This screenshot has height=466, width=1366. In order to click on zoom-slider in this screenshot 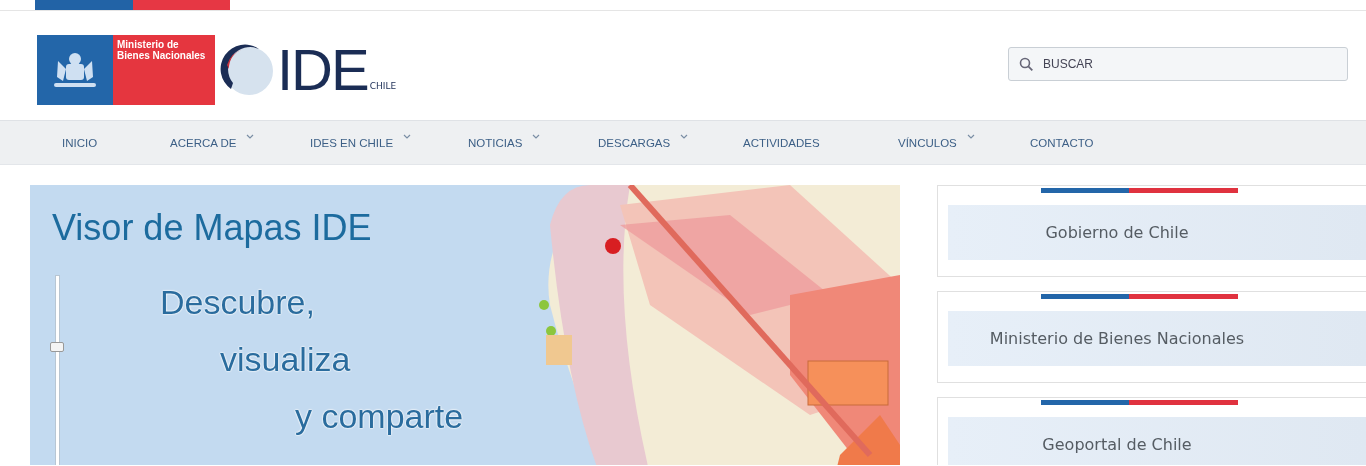, I will do `click(57, 370)`.